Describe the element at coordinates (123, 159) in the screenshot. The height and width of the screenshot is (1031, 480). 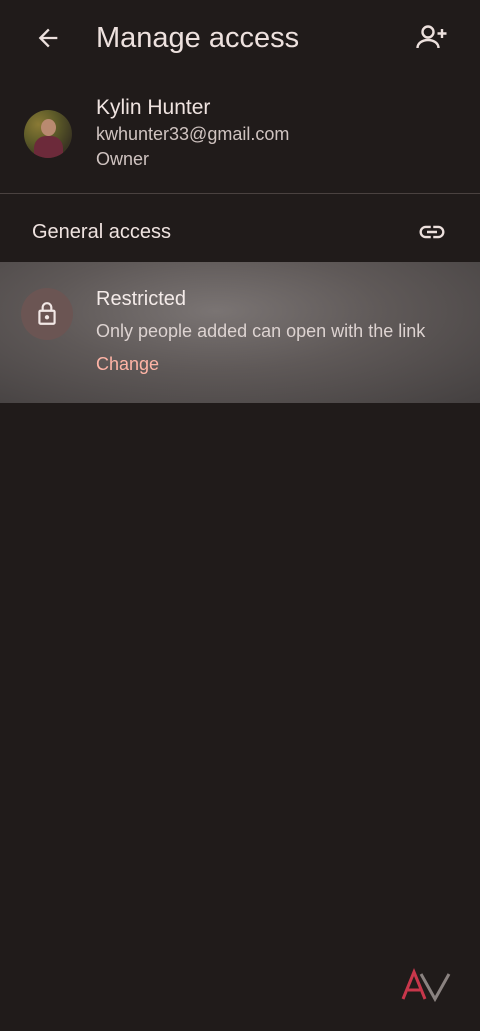
I see `owner-role: Owner` at that location.